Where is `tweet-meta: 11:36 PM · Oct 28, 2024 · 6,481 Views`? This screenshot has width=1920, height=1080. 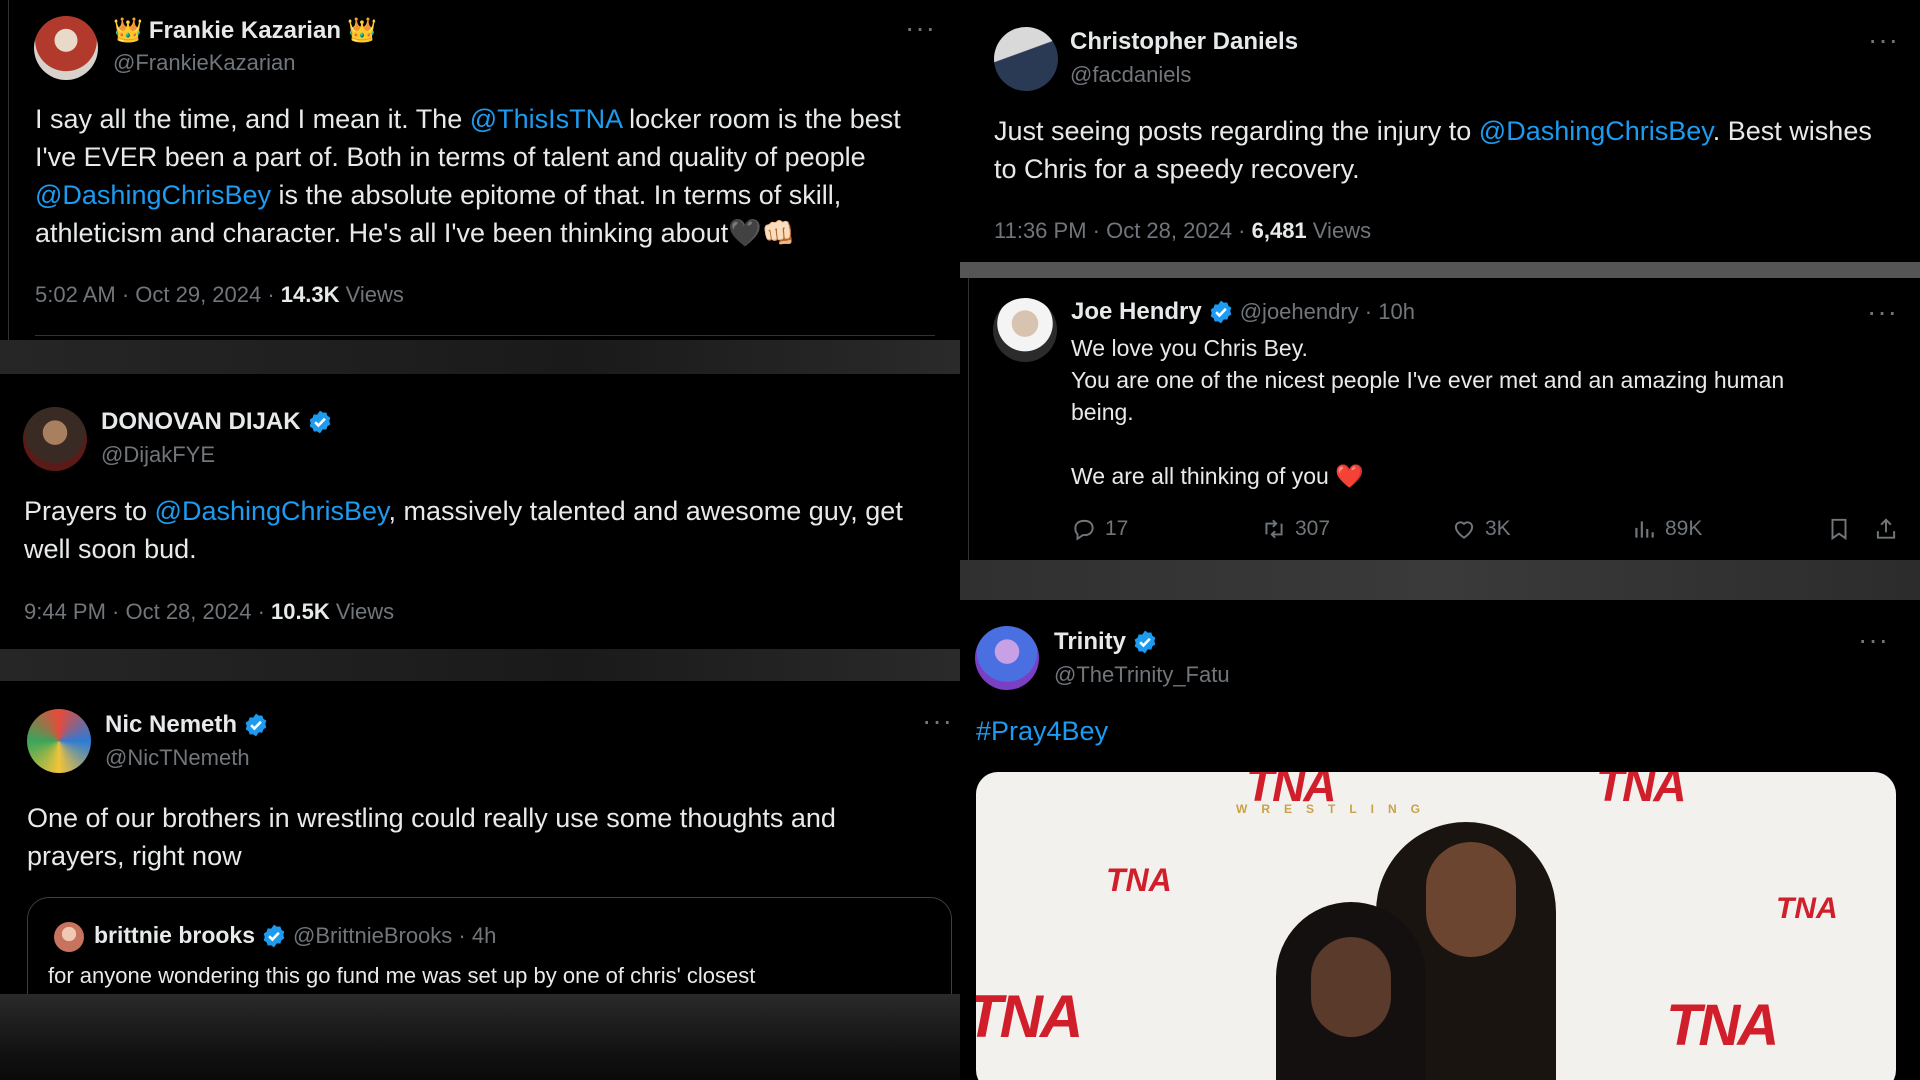
tweet-meta: 11:36 PM · Oct 28, 2024 · 6,481 Views is located at coordinates (1183, 230).